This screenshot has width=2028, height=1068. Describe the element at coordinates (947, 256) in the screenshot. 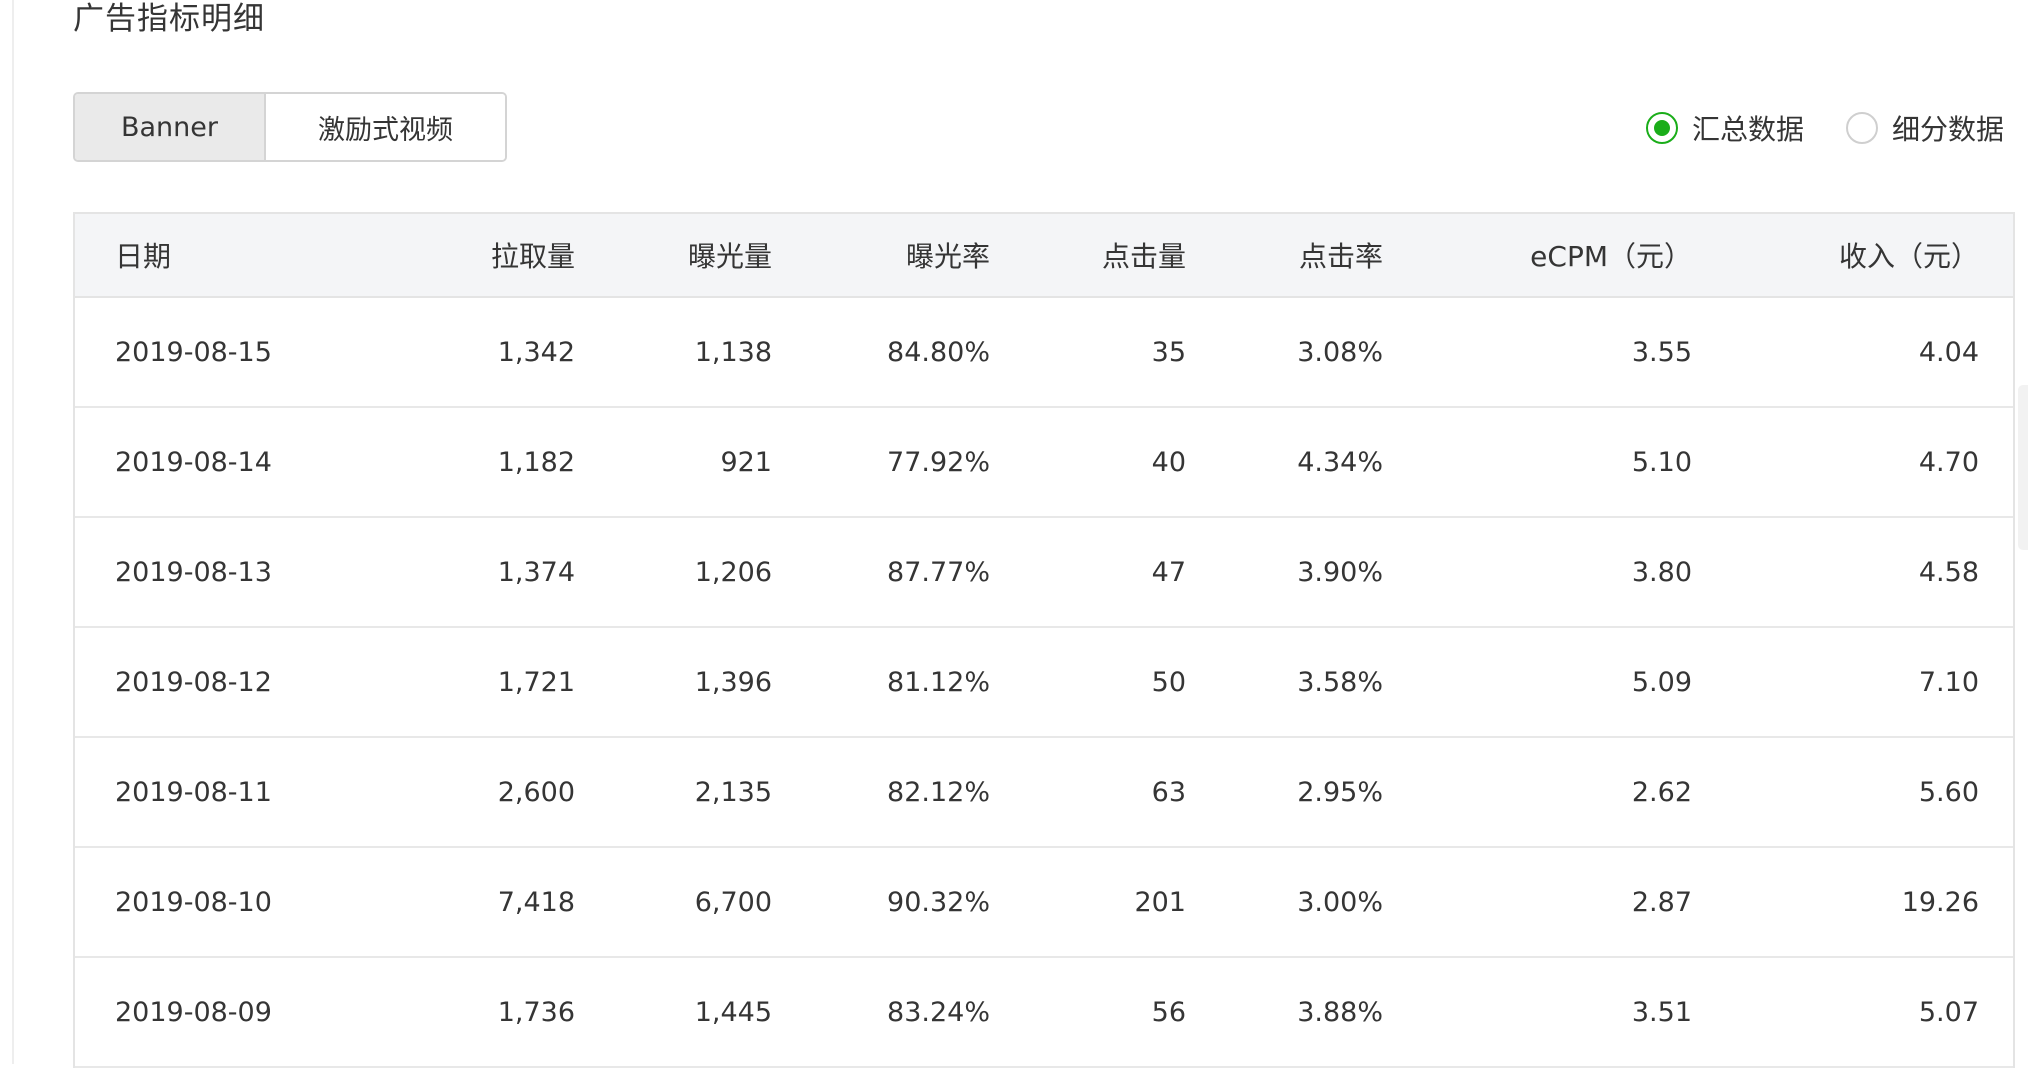

I see `column-header-impression-rate: 曝光率` at that location.